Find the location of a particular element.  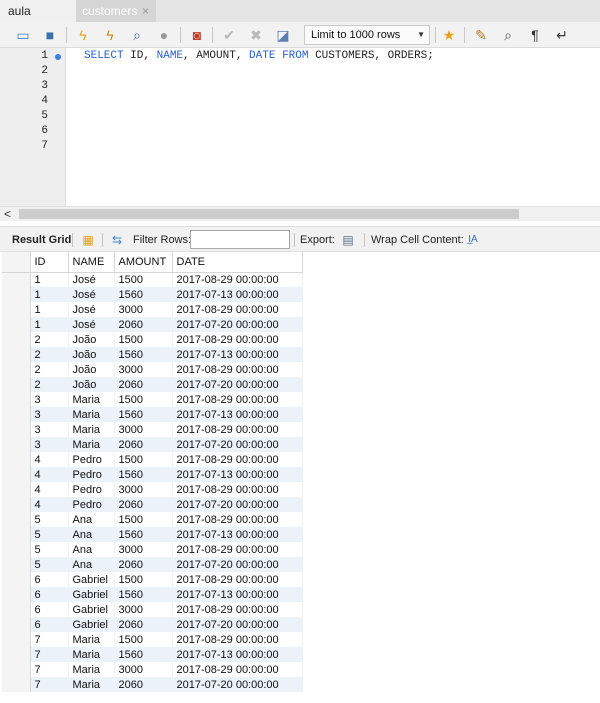

table-row: 6 Gabriel 1500 2017-08-29 00:00:00 is located at coordinates (152, 579).